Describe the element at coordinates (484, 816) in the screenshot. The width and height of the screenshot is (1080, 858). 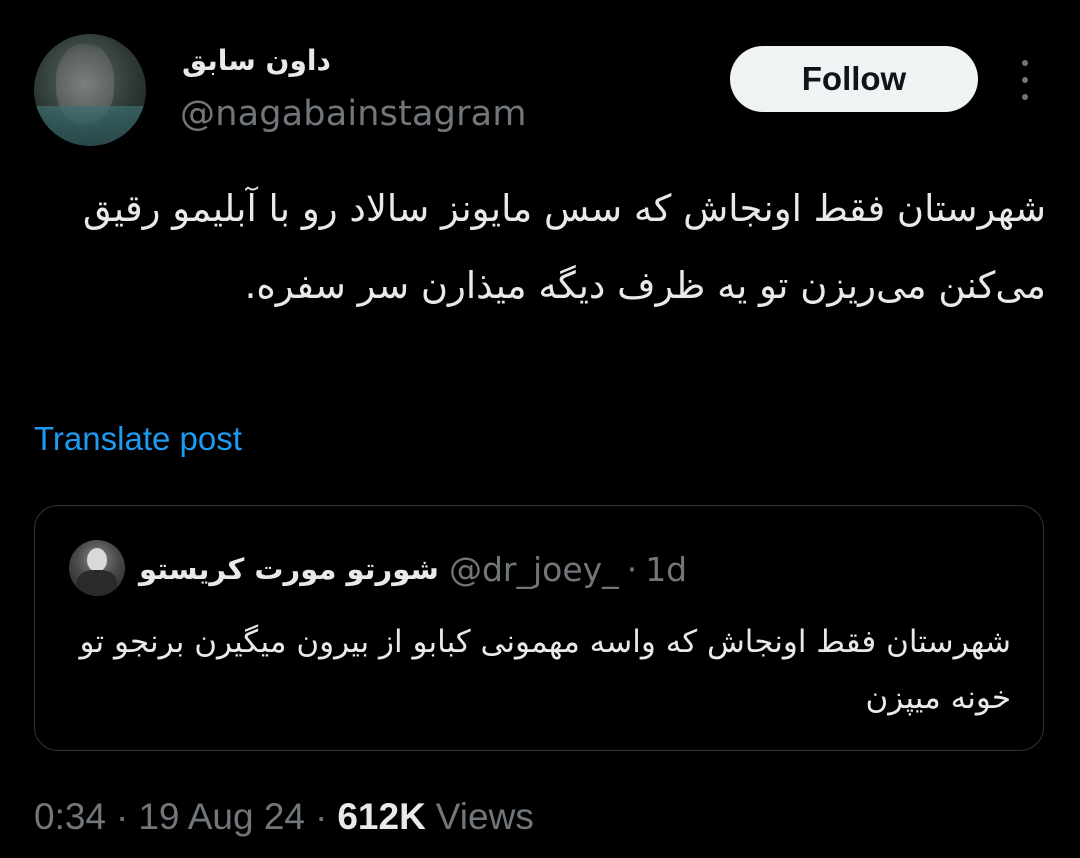
I see `views-label: Views` at that location.